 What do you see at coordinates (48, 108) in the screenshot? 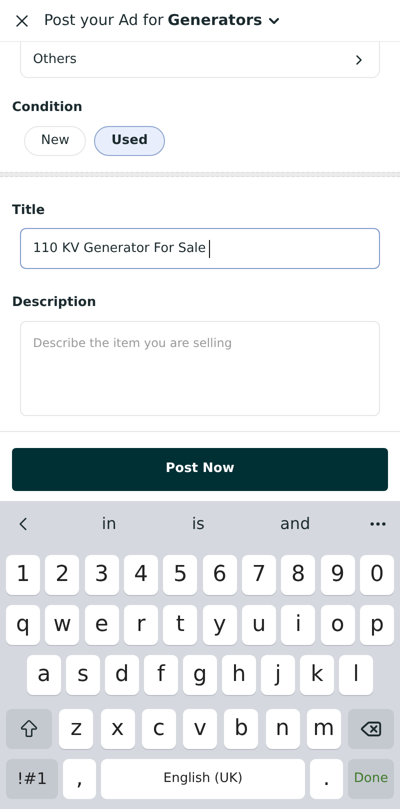
I see `condition-label: Condition` at bounding box center [48, 108].